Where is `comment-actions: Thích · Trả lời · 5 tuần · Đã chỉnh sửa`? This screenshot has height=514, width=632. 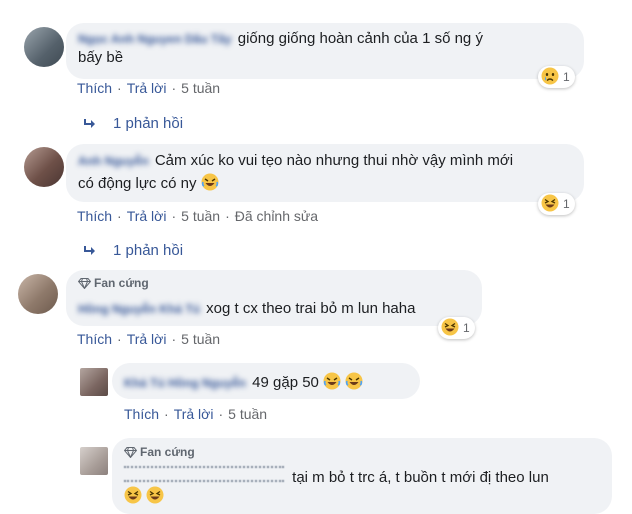 comment-actions: Thích · Trả lời · 5 tuần · Đã chỉnh sửa is located at coordinates (198, 216).